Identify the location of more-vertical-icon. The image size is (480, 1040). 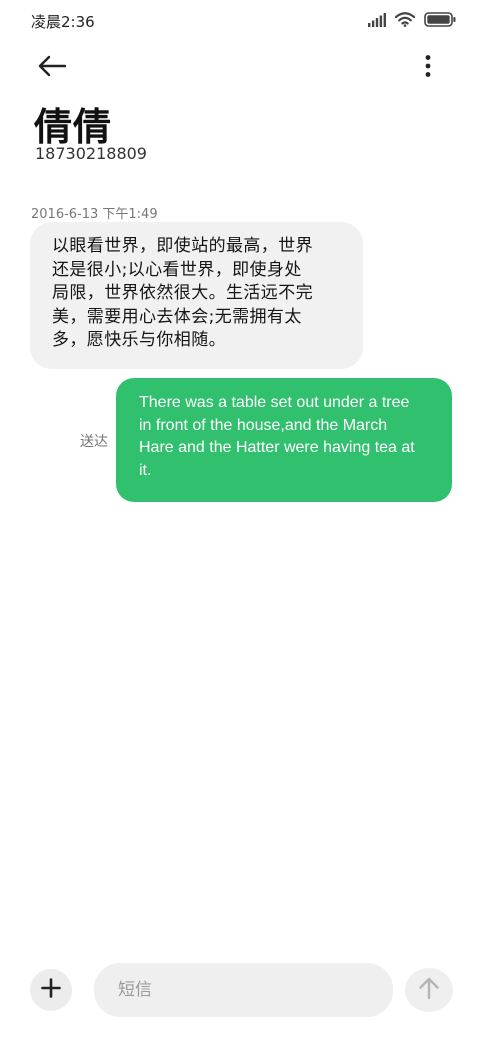
(428, 68).